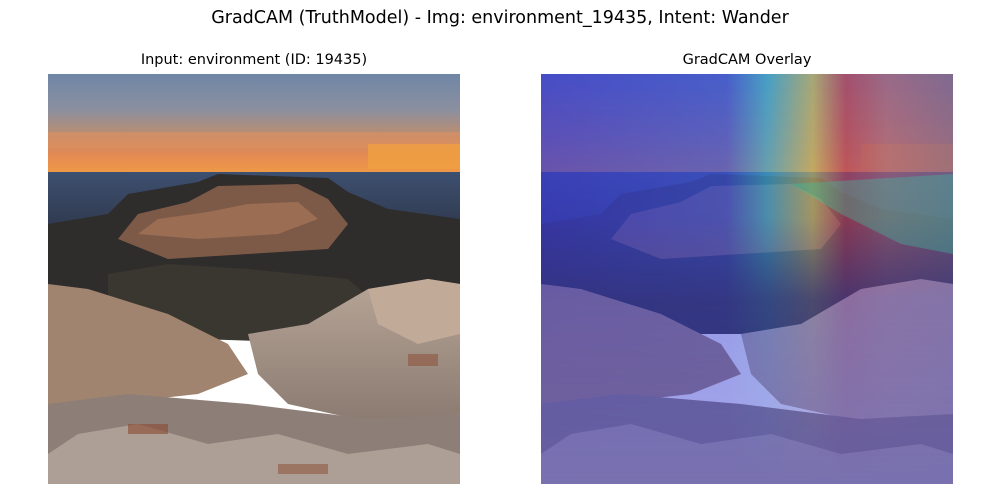 The width and height of the screenshot is (1000, 500). What do you see at coordinates (254, 60) in the screenshot?
I see `input-panel-title: Input: environment (ID: 19435)` at bounding box center [254, 60].